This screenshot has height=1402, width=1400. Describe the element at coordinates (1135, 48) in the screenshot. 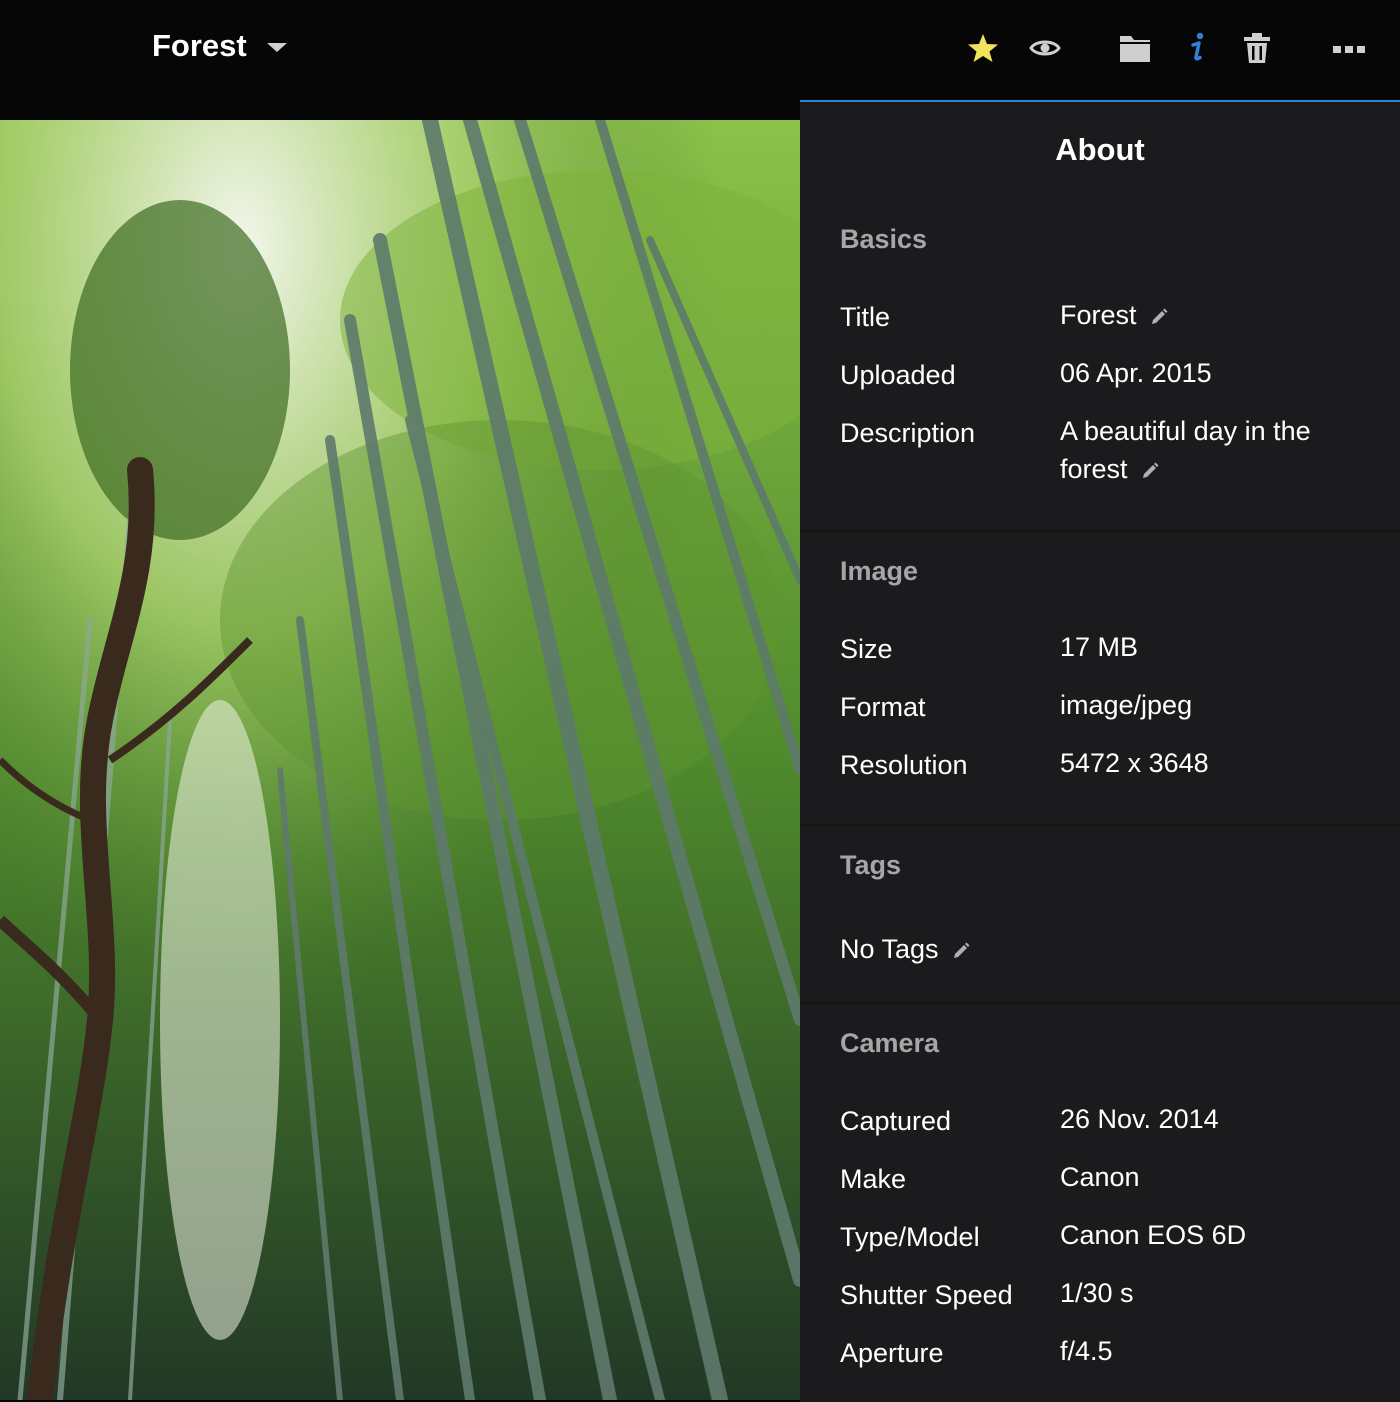

I see `folder-icon` at that location.